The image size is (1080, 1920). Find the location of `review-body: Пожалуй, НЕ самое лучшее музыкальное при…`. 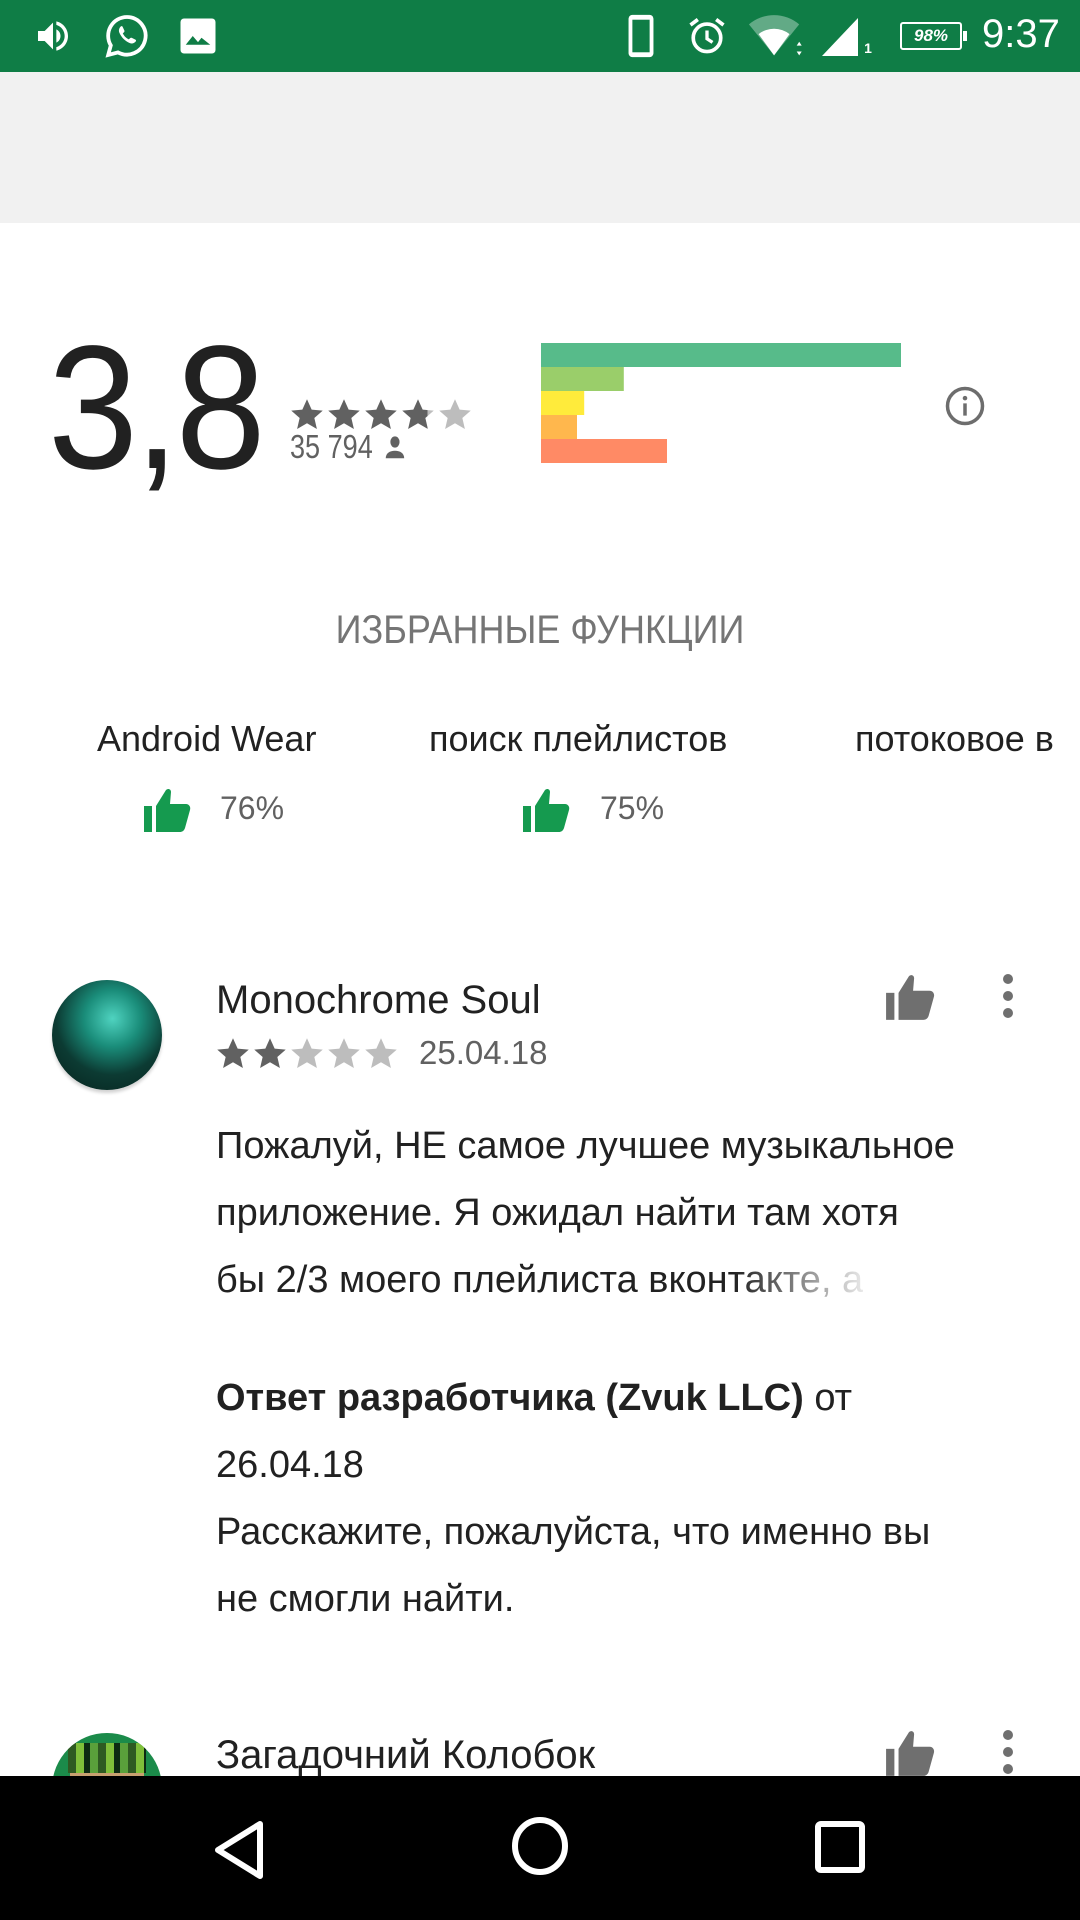

review-body: Пожалуй, НЕ самое лучшее музыкальное при… is located at coordinates (631, 1213).